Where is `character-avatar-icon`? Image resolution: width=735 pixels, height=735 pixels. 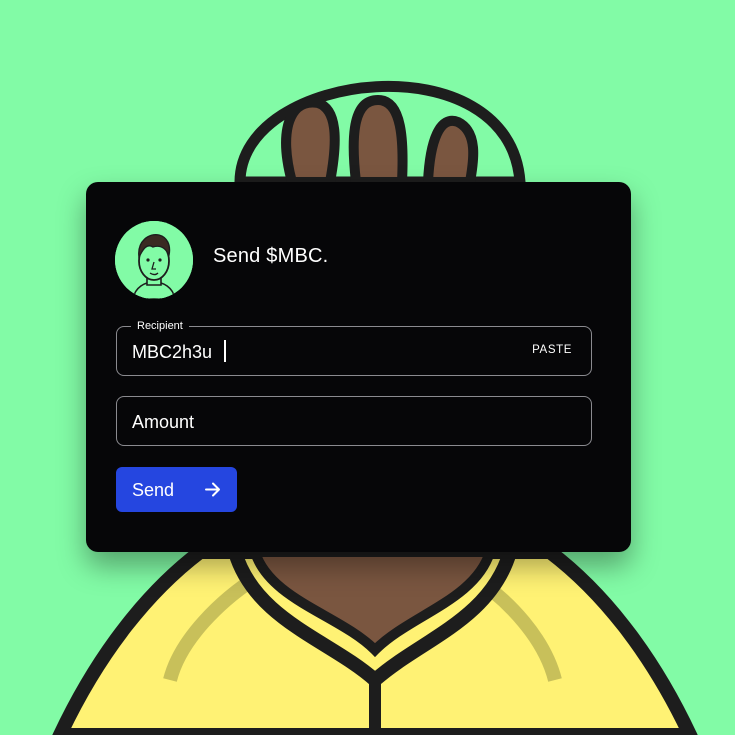 character-avatar-icon is located at coordinates (154, 260).